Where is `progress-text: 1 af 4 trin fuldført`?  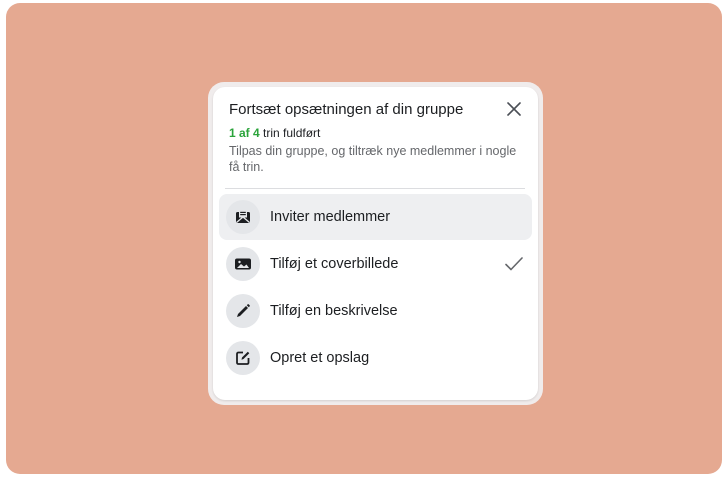
progress-text: 1 af 4 trin fuldført is located at coordinates (274, 133).